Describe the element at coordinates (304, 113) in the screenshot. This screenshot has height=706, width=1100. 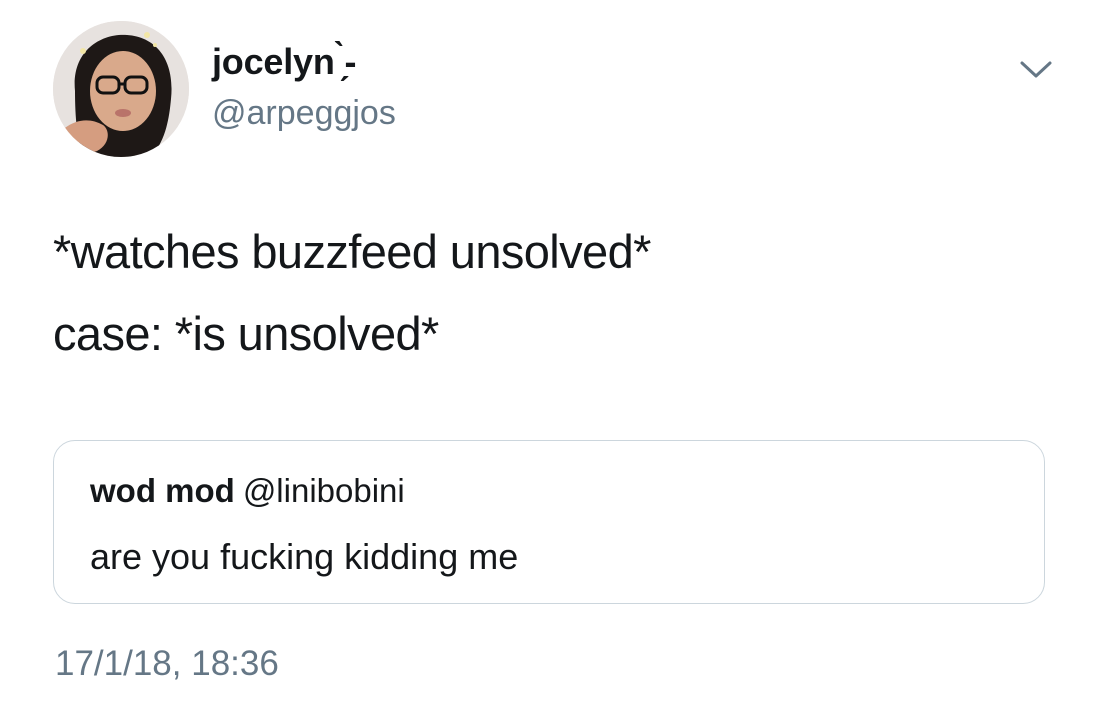
I see `author-handle: @arpeggjos` at that location.